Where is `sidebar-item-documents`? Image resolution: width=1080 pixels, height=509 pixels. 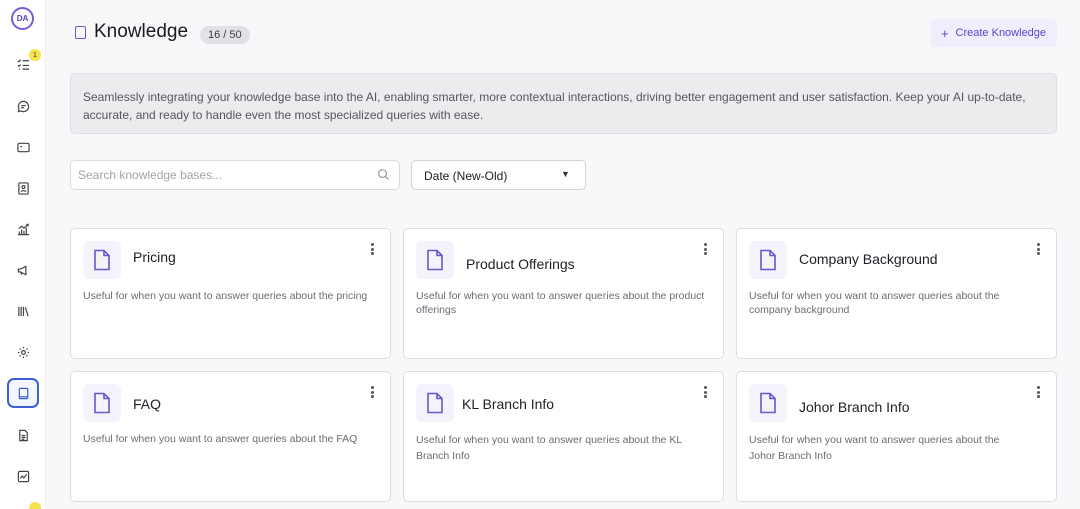
sidebar-item-documents is located at coordinates (23, 435).